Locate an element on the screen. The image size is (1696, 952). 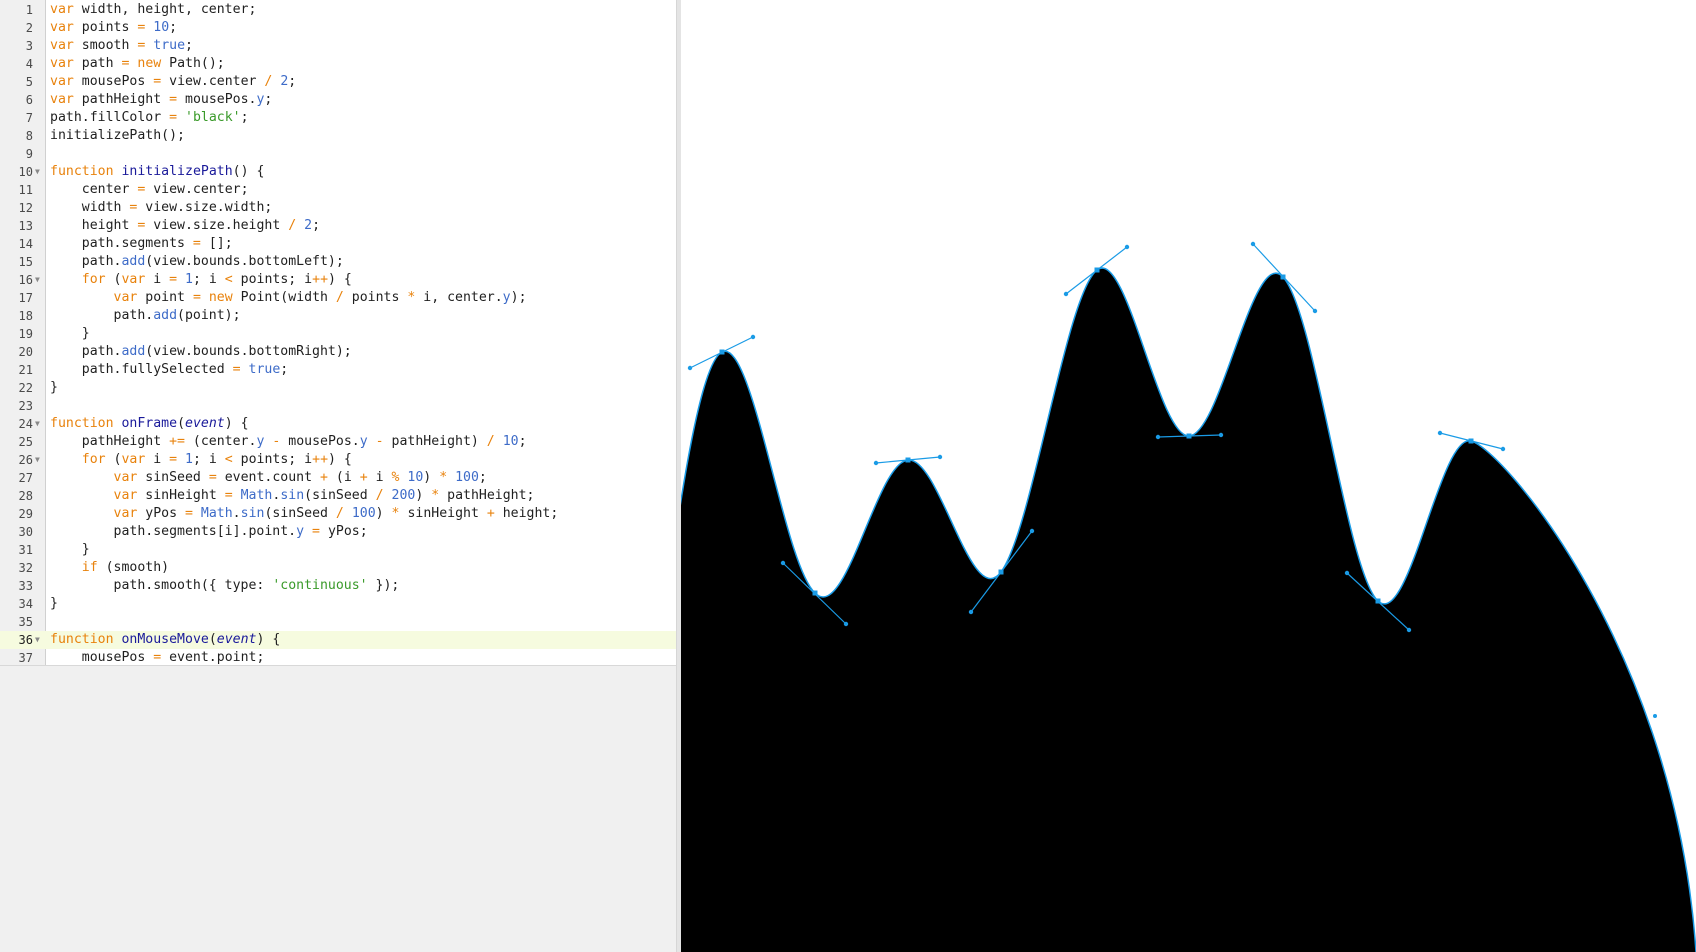
code-line: 15 path.add(view.bounds.bottomLeft); is located at coordinates (338, 262).